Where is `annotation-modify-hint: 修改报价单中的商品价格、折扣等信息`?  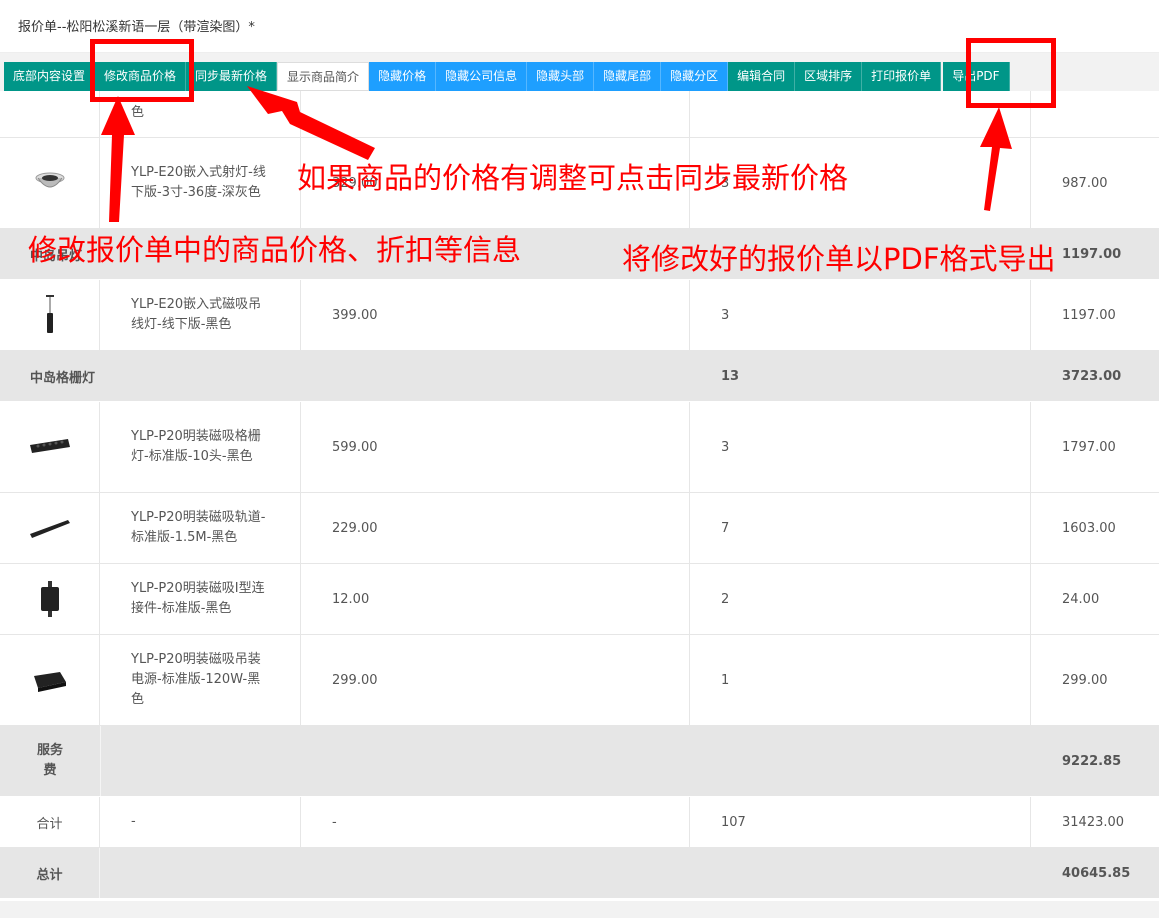
annotation-modify-hint: 修改报价单中的商品价格、折扣等信息 is located at coordinates (275, 250).